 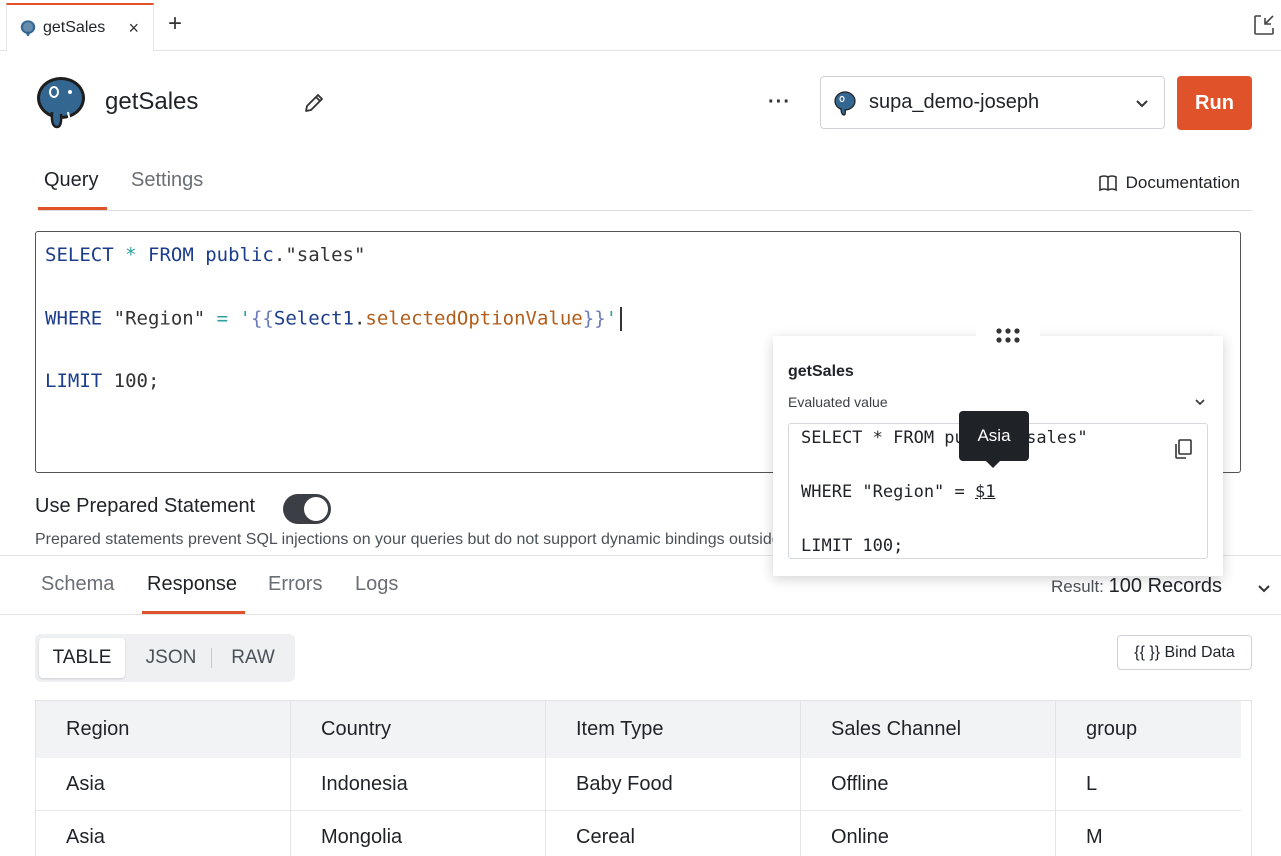 I want to click on schema-name: public, so click(x=239, y=255).